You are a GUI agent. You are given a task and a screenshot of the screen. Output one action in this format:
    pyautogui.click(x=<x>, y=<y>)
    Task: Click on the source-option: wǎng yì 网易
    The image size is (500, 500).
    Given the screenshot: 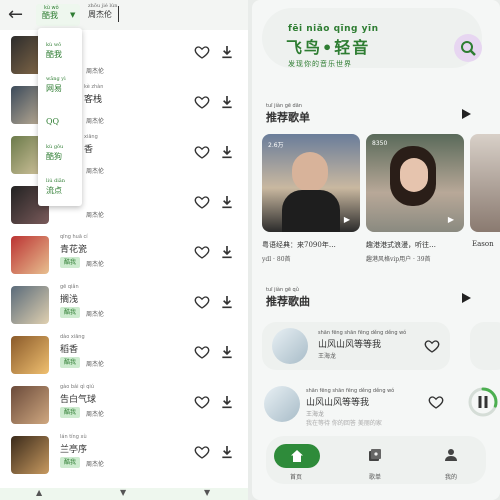 What is the action you would take?
    pyautogui.click(x=60, y=83)
    